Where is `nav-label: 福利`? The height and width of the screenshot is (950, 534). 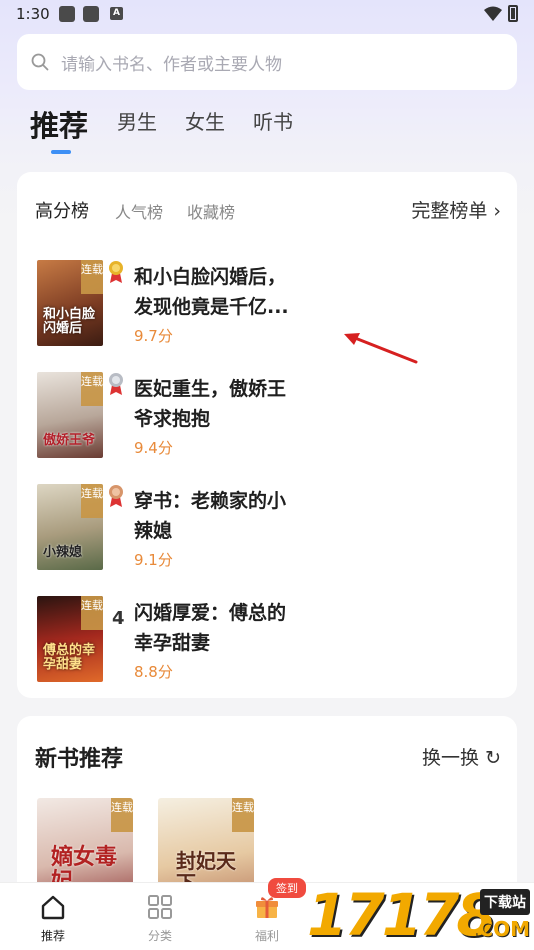 nav-label: 福利 is located at coordinates (266, 936).